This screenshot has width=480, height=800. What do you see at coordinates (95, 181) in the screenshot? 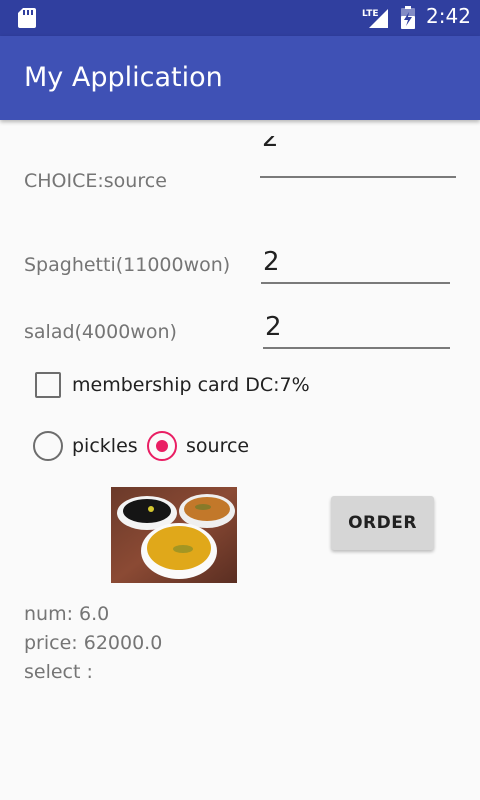
I see `choice-label: CHOICE:source` at bounding box center [95, 181].